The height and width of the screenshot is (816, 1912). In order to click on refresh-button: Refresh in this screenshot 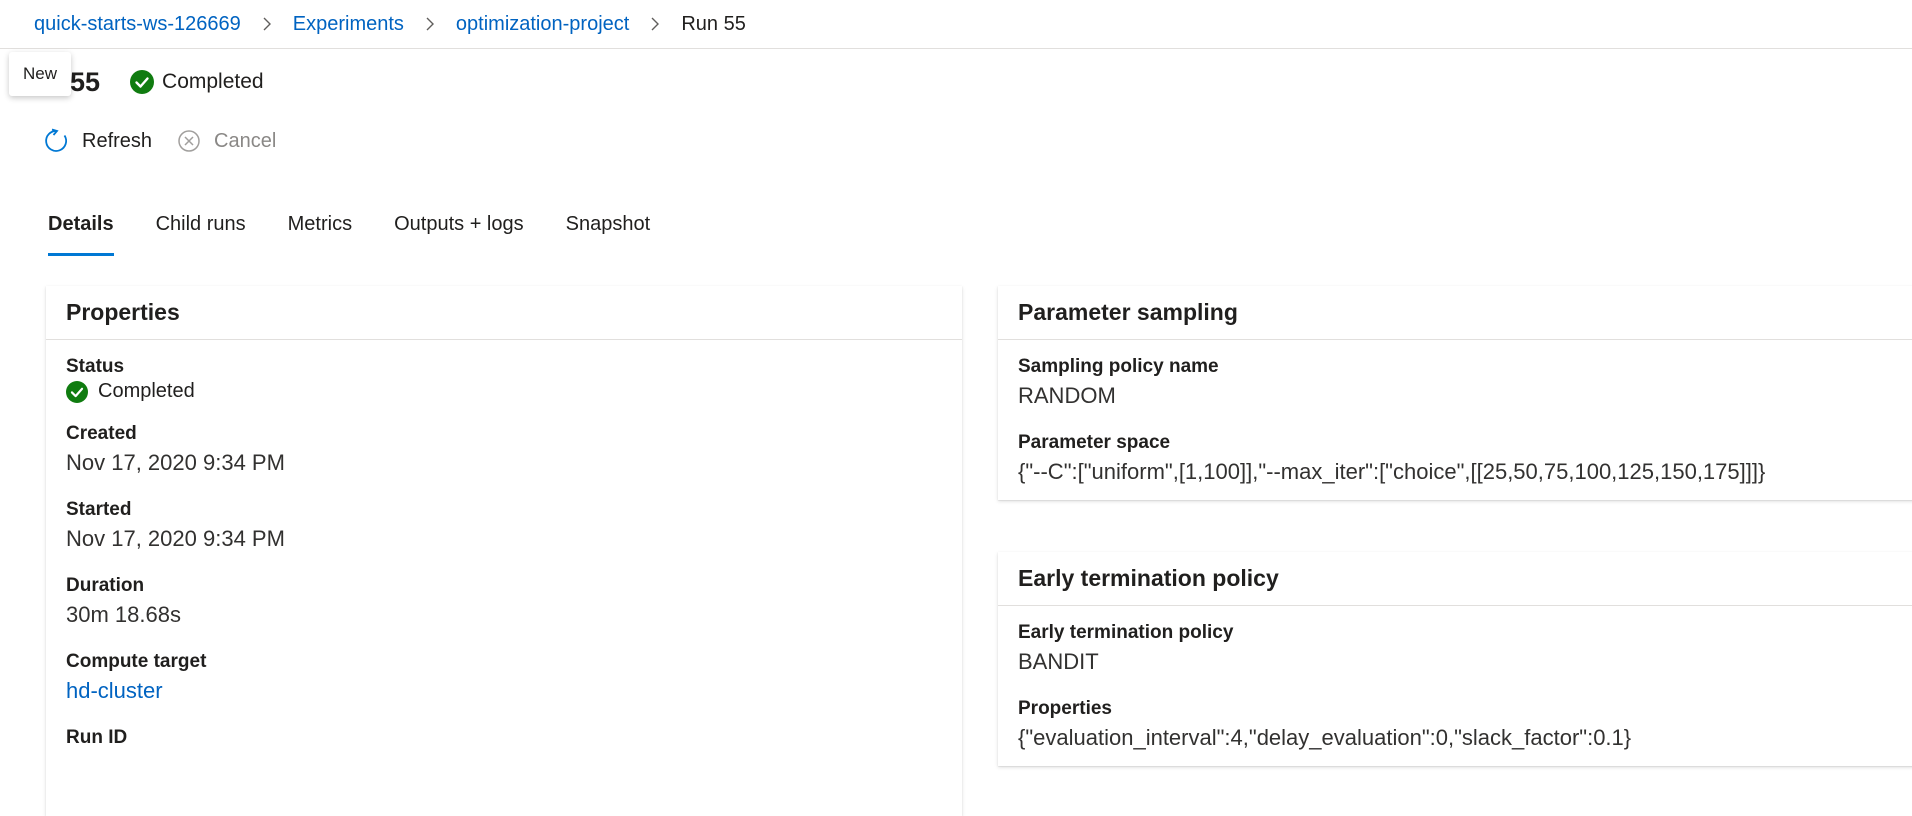, I will do `click(98, 141)`.